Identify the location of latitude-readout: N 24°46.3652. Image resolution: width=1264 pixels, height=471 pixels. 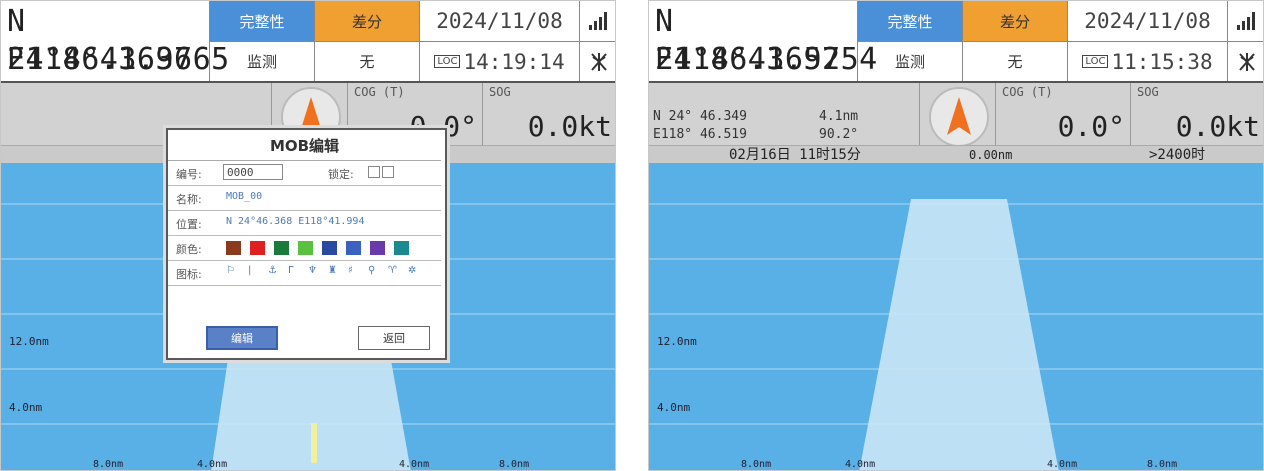
(748, 40).